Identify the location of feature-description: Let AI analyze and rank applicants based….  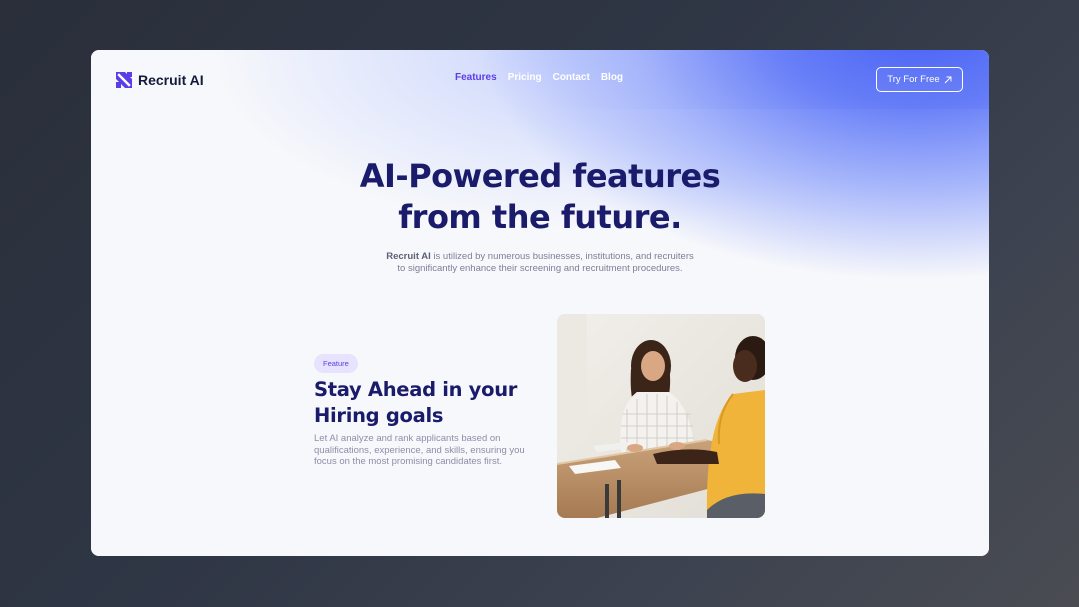
(419, 450).